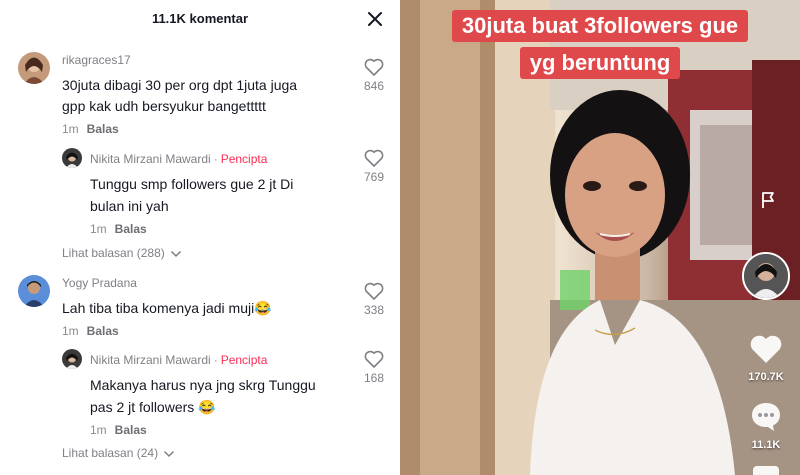  Describe the element at coordinates (203, 385) in the screenshot. I see `comment-text-line: Makanya harus nya jng skrg Tunggu` at that location.